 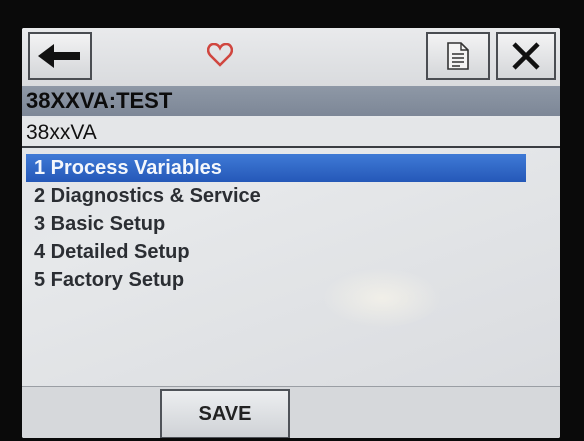 What do you see at coordinates (225, 413) in the screenshot?
I see `save-button: SAVE` at bounding box center [225, 413].